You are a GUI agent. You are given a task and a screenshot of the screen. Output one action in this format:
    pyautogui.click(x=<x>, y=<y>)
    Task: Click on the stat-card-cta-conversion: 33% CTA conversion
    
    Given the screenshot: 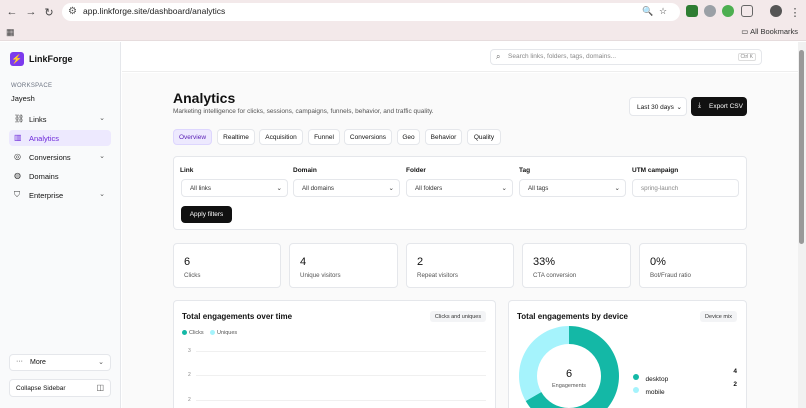 What is the action you would take?
    pyautogui.click(x=576, y=265)
    